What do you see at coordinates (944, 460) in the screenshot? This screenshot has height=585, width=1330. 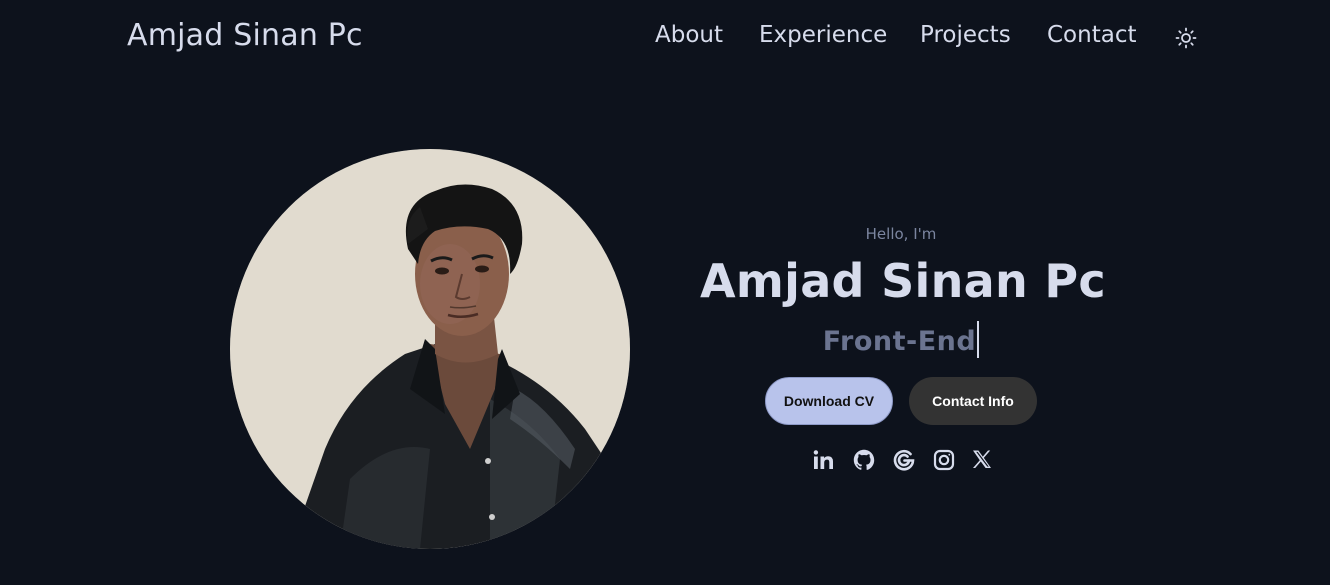 I see `instagram-icon` at bounding box center [944, 460].